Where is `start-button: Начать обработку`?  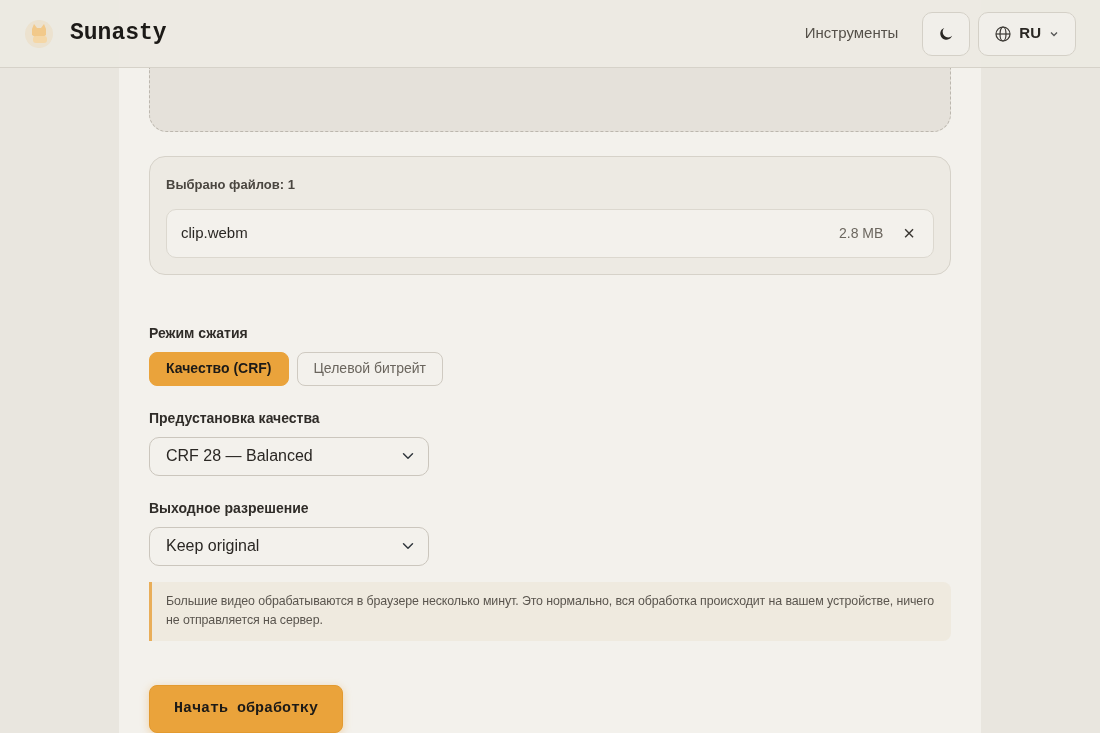
start-button: Начать обработку is located at coordinates (246, 709).